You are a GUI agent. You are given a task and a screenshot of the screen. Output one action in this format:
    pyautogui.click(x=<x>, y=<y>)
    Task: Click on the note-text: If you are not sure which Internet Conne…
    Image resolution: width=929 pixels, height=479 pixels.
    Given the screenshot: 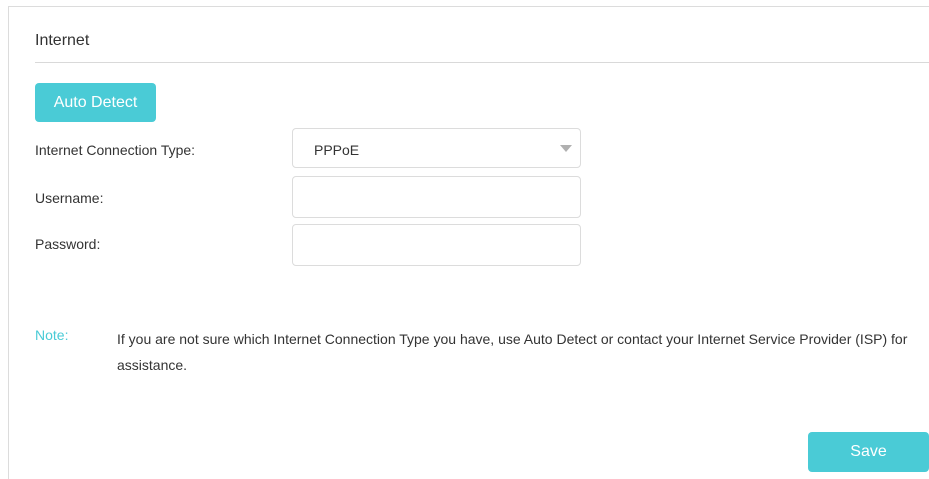 What is the action you would take?
    pyautogui.click(x=512, y=352)
    